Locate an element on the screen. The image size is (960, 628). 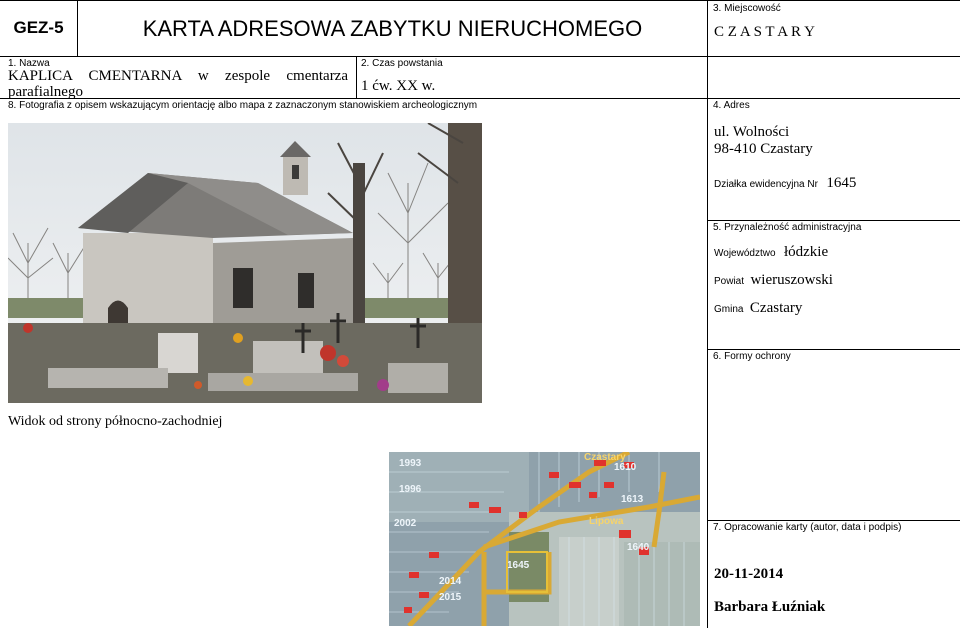
powiat-row: Powiat wieruszowski is located at coordinates (773, 280).